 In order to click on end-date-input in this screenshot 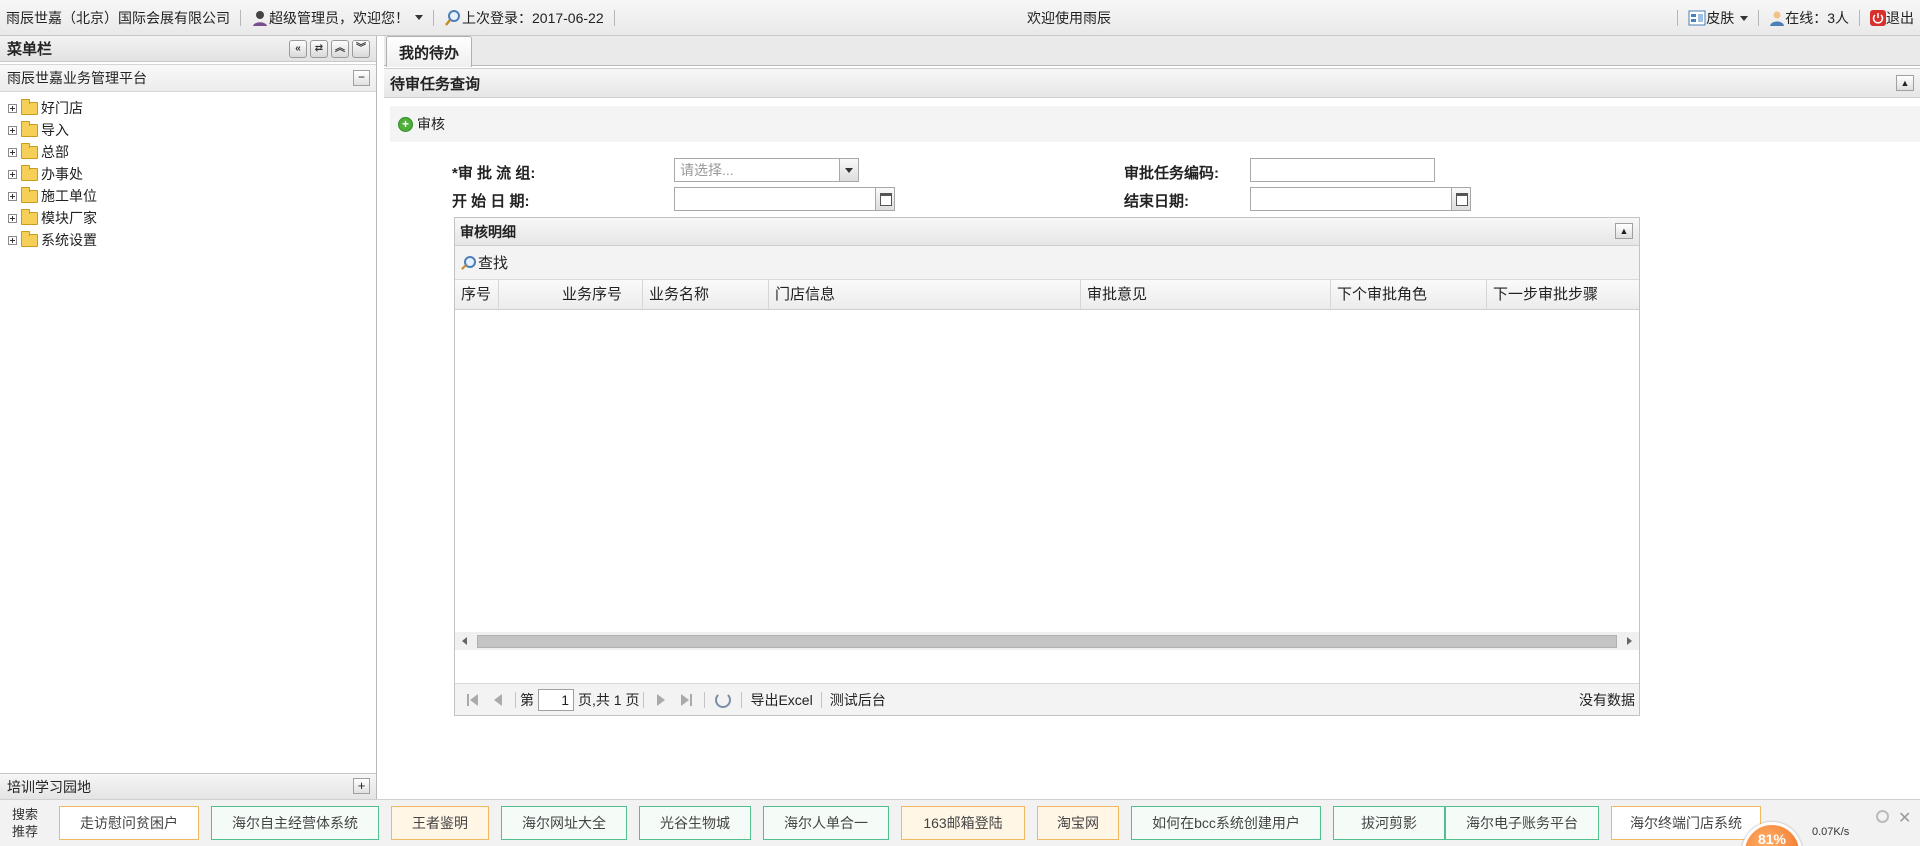, I will do `click(1360, 199)`.